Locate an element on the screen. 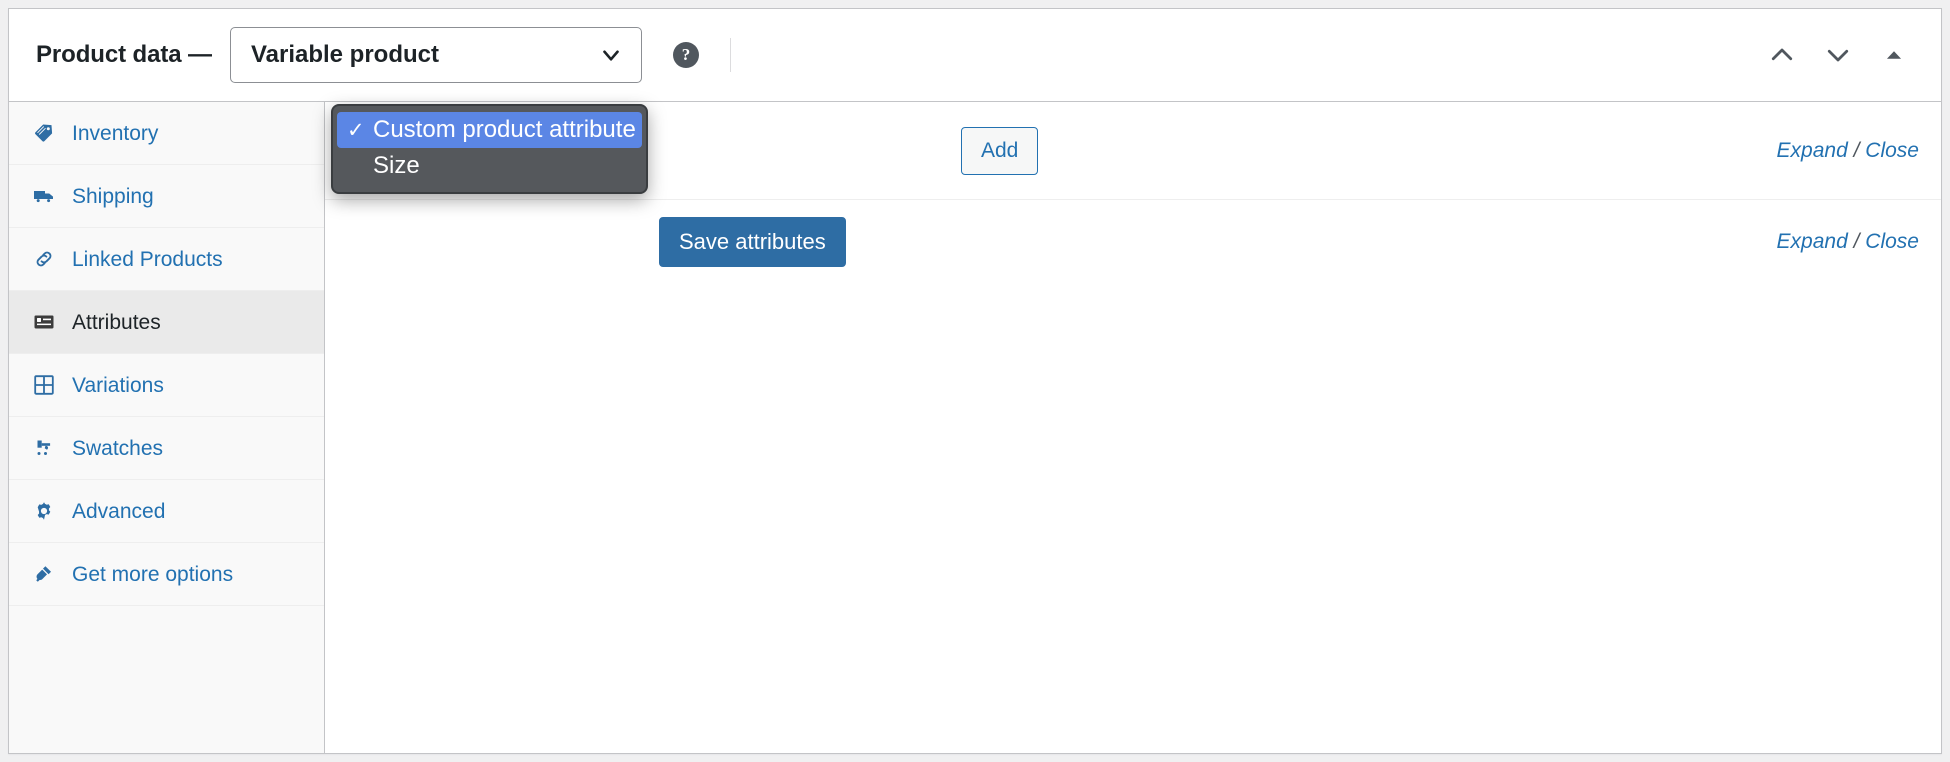 This screenshot has height=762, width=1950. check-icon: ✓ is located at coordinates (356, 130).